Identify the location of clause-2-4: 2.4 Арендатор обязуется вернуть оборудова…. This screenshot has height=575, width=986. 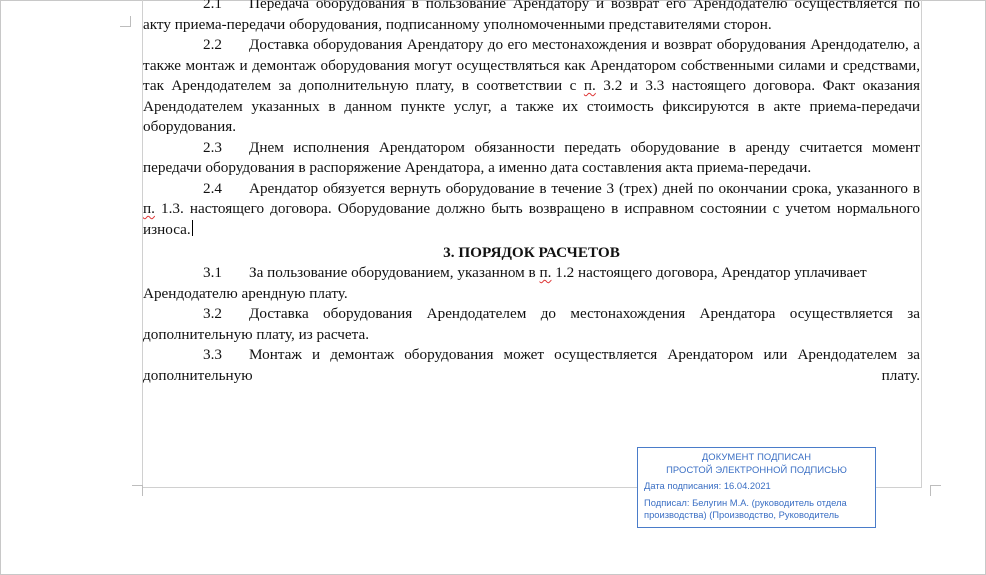
(531, 210).